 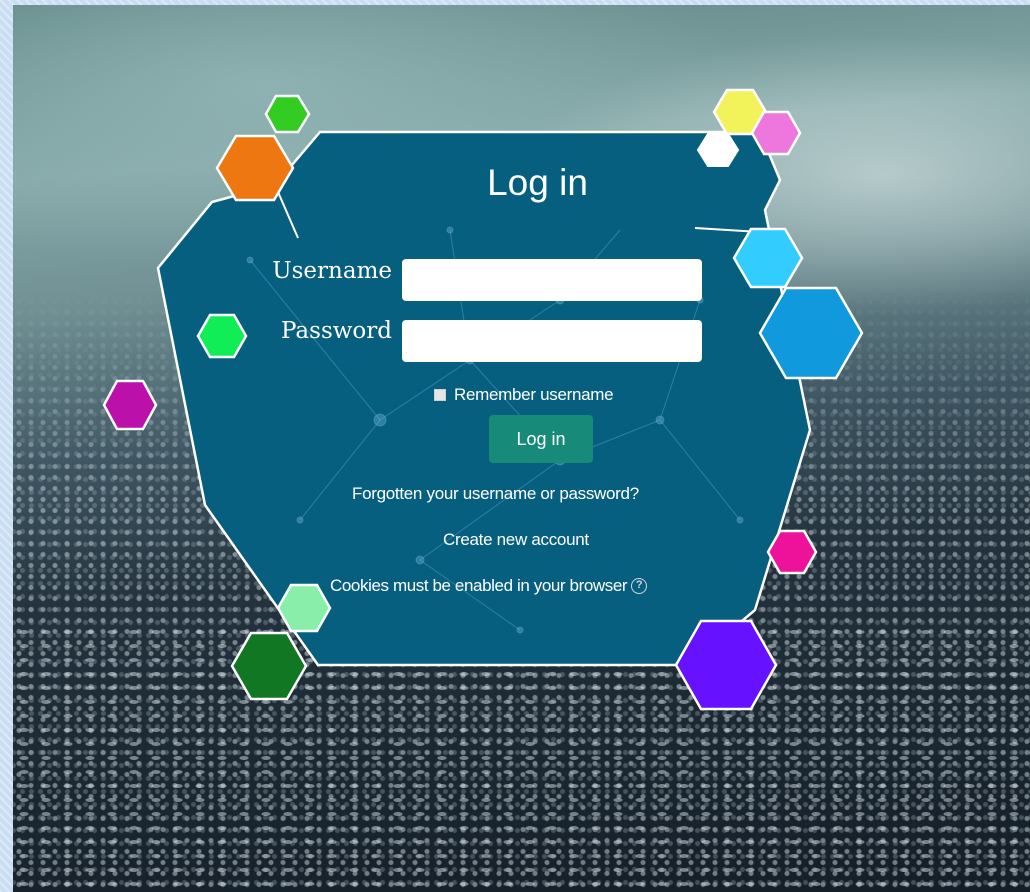 What do you see at coordinates (639, 586) in the screenshot?
I see `question-circle-icon: ?` at bounding box center [639, 586].